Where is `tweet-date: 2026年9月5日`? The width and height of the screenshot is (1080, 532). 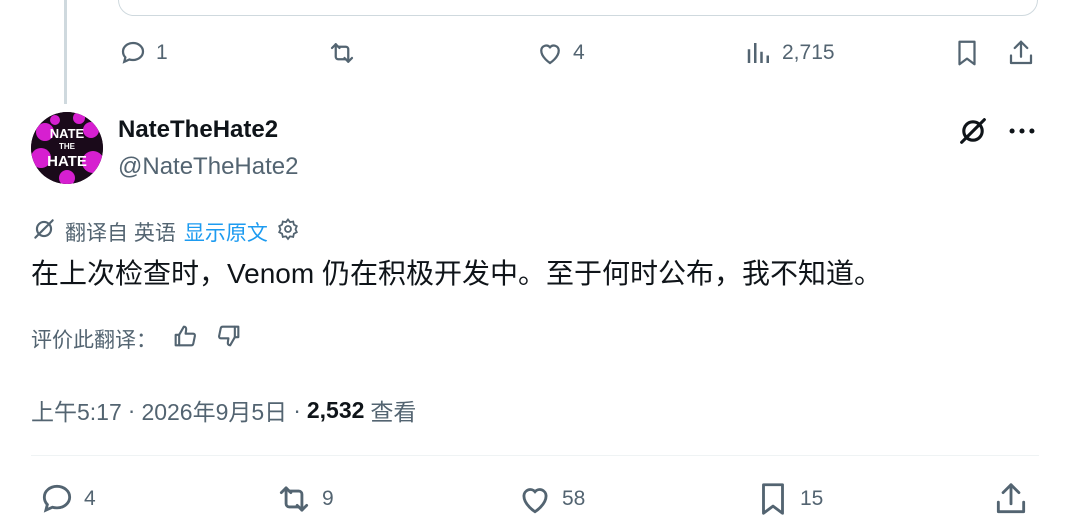 tweet-date: 2026年9月5日 is located at coordinates (214, 410).